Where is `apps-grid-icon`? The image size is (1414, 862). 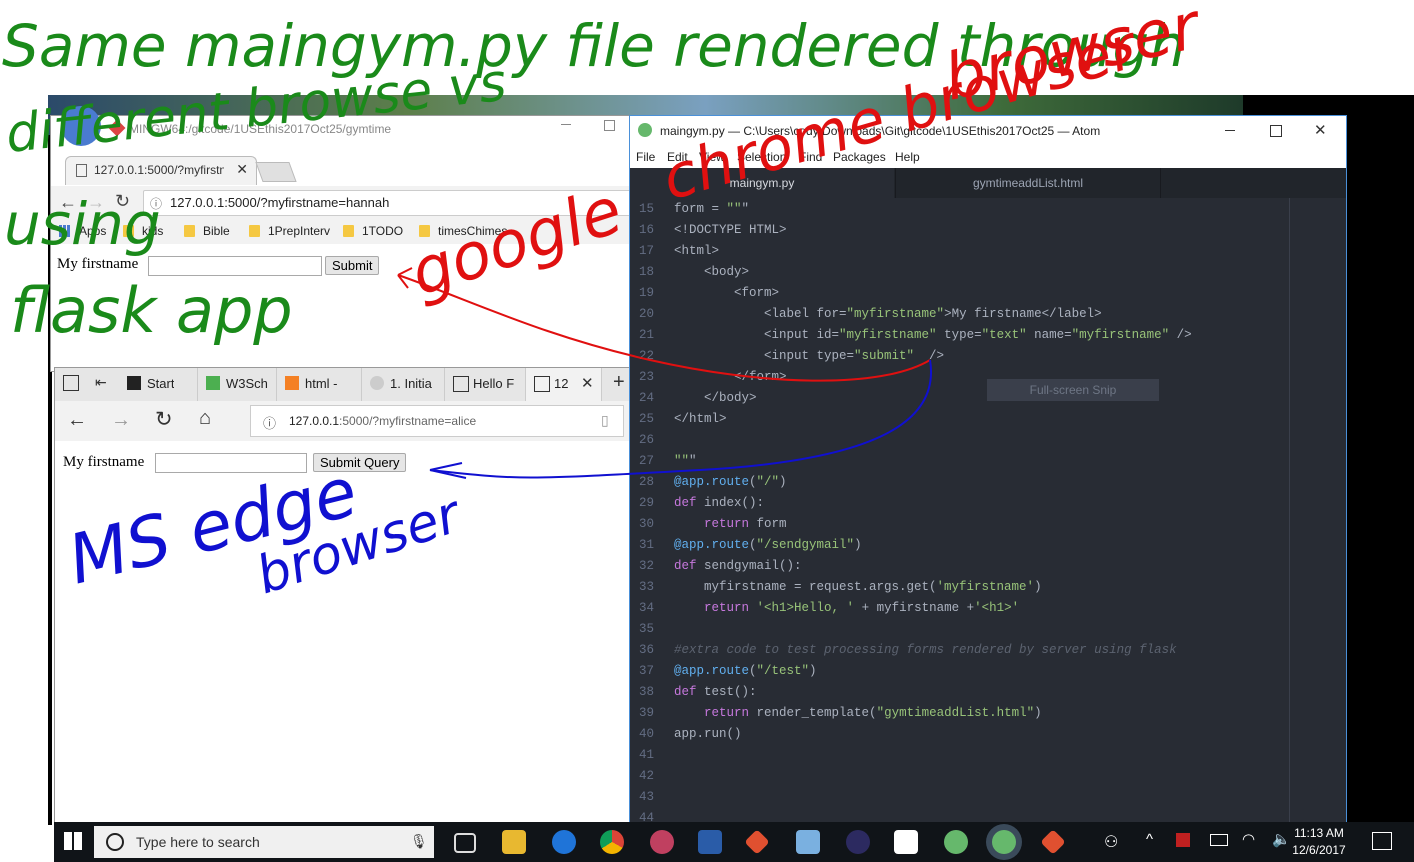
apps-grid-icon is located at coordinates (65, 231).